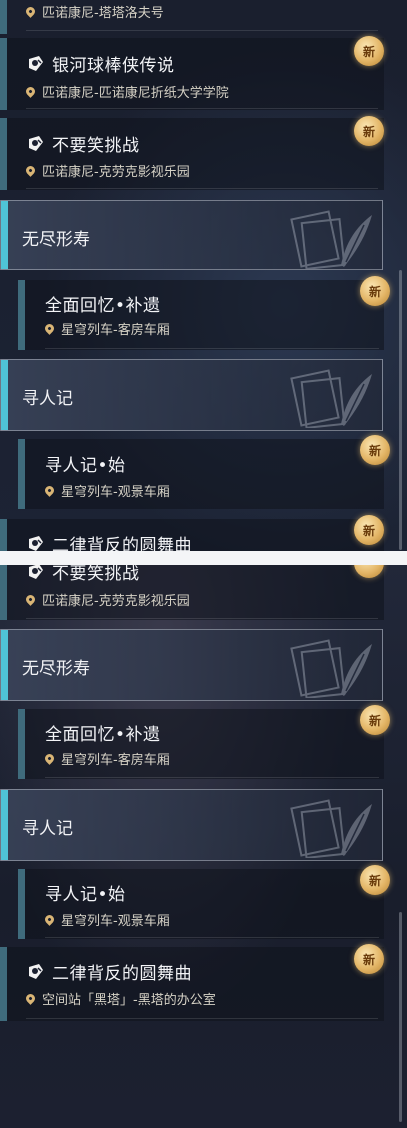 The width and height of the screenshot is (407, 1128). Describe the element at coordinates (94, 11) in the screenshot. I see `mission-location: 匹诺康尼-塔塔洛夫号` at that location.